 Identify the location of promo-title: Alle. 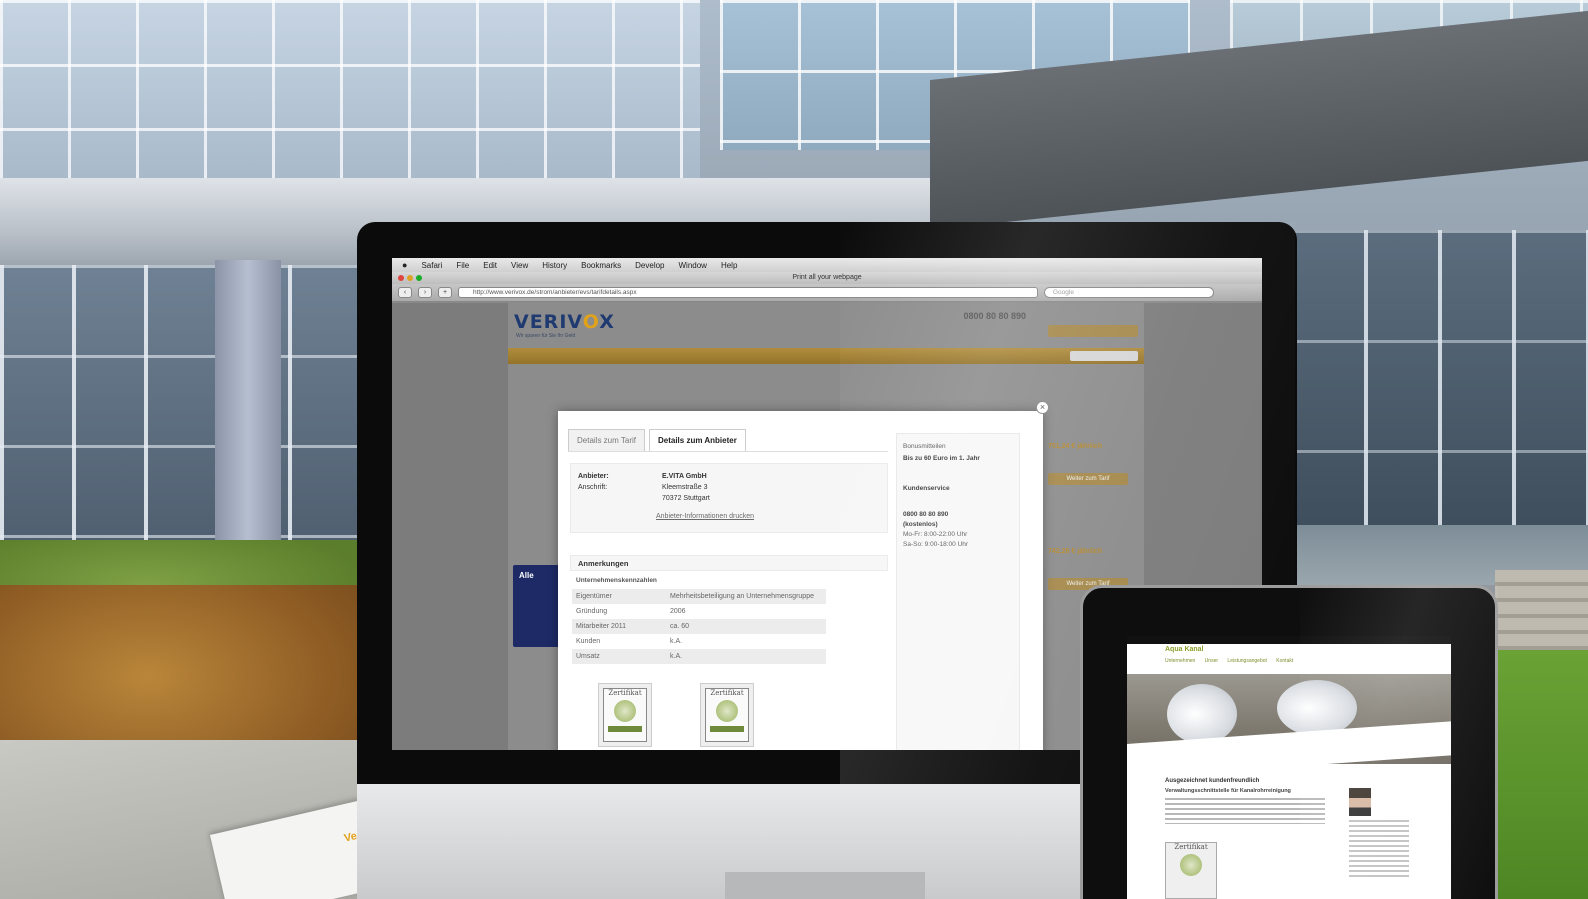
(526, 575).